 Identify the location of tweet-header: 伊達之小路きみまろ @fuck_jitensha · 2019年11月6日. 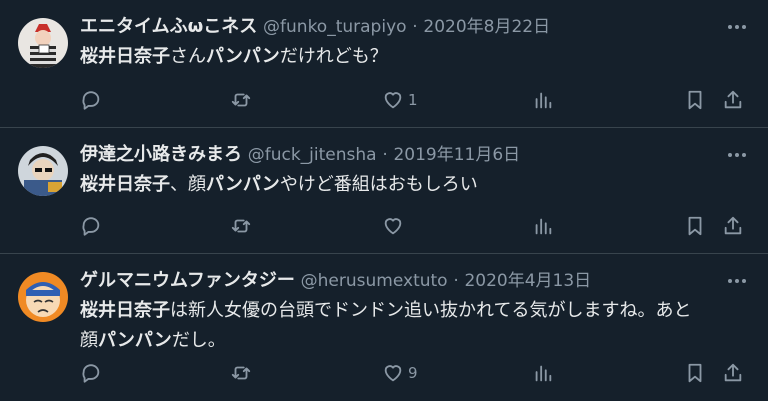
(415, 155).